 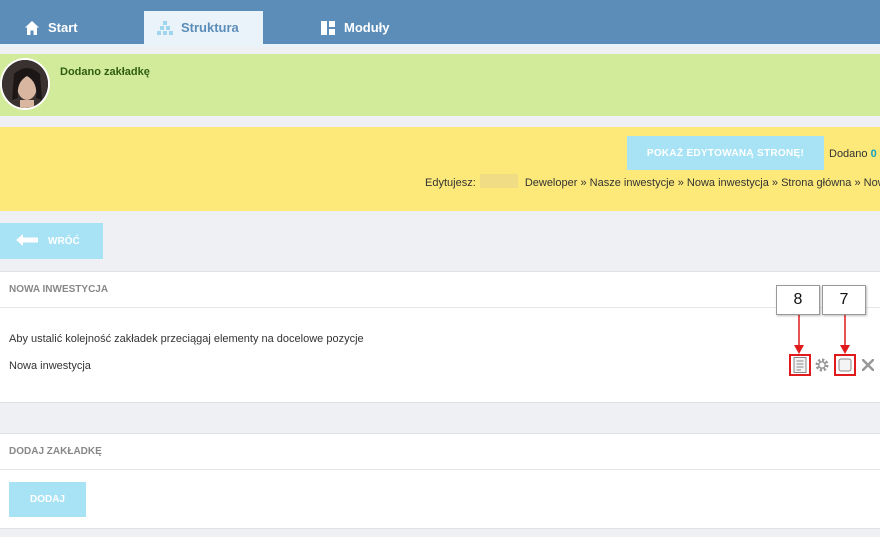 What do you see at coordinates (822, 365) in the screenshot?
I see `gear-icon` at bounding box center [822, 365].